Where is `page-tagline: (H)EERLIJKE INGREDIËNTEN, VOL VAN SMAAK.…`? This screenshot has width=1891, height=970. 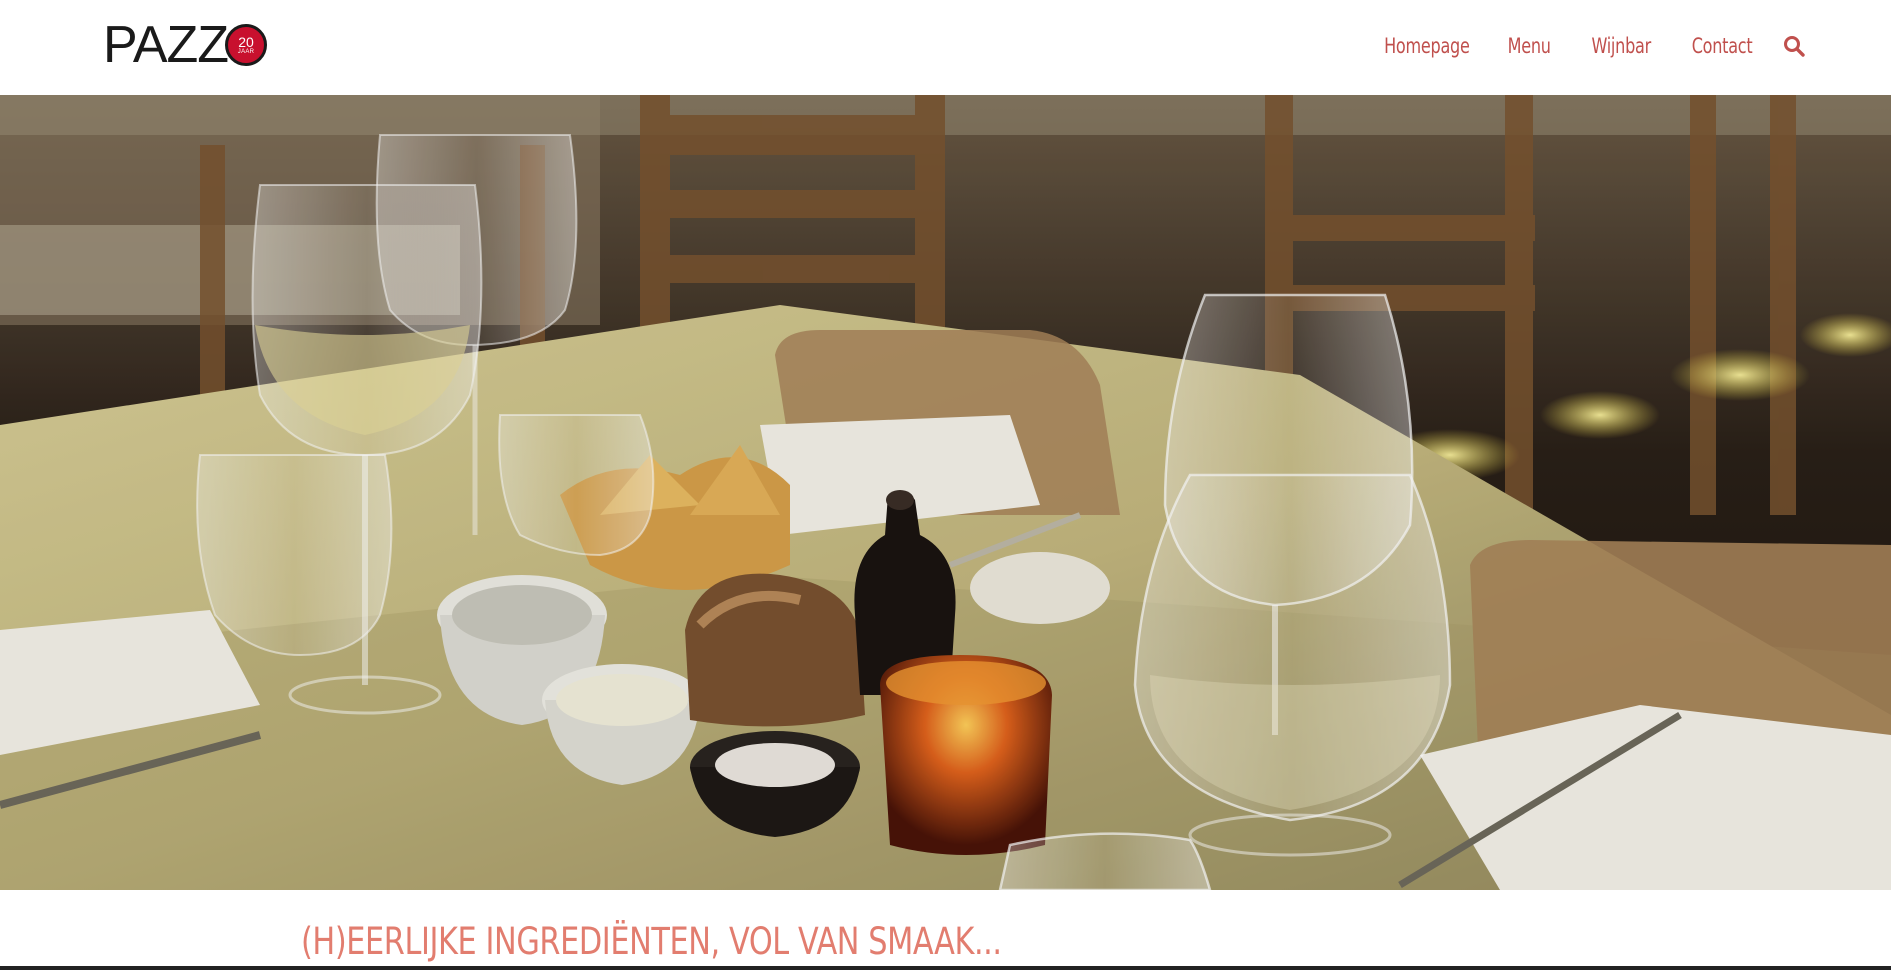
page-tagline: (H)EERLIJKE INGREDIËNTEN, VOL VAN SMAAK.… is located at coordinates (651, 941).